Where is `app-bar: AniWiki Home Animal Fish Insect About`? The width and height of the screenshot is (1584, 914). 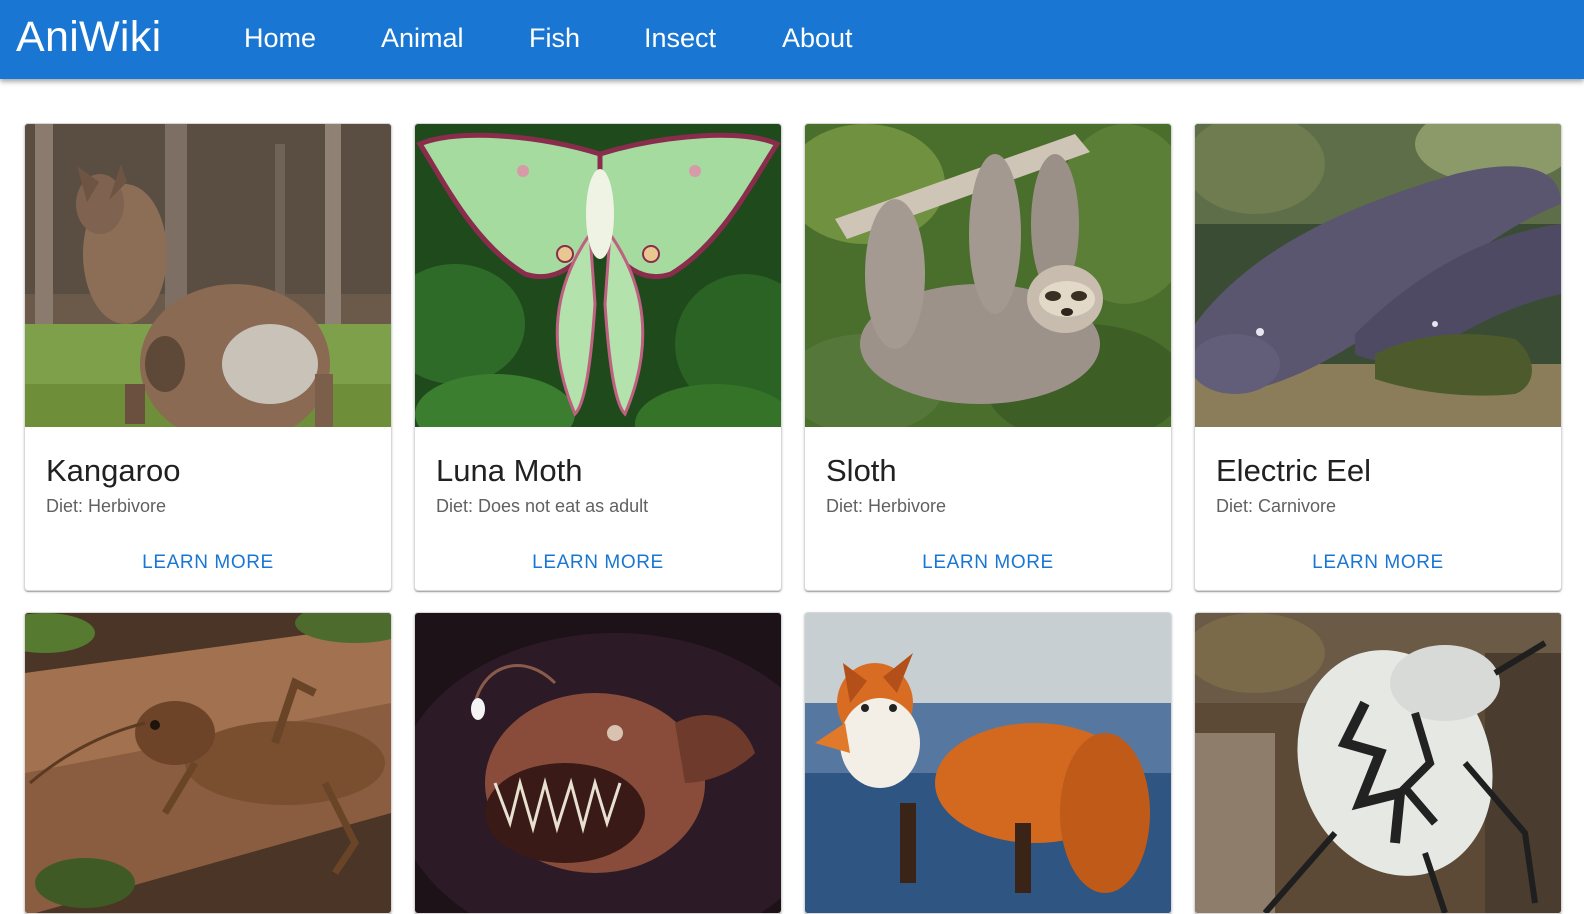 app-bar: AniWiki Home Animal Fish Insect About is located at coordinates (792, 39).